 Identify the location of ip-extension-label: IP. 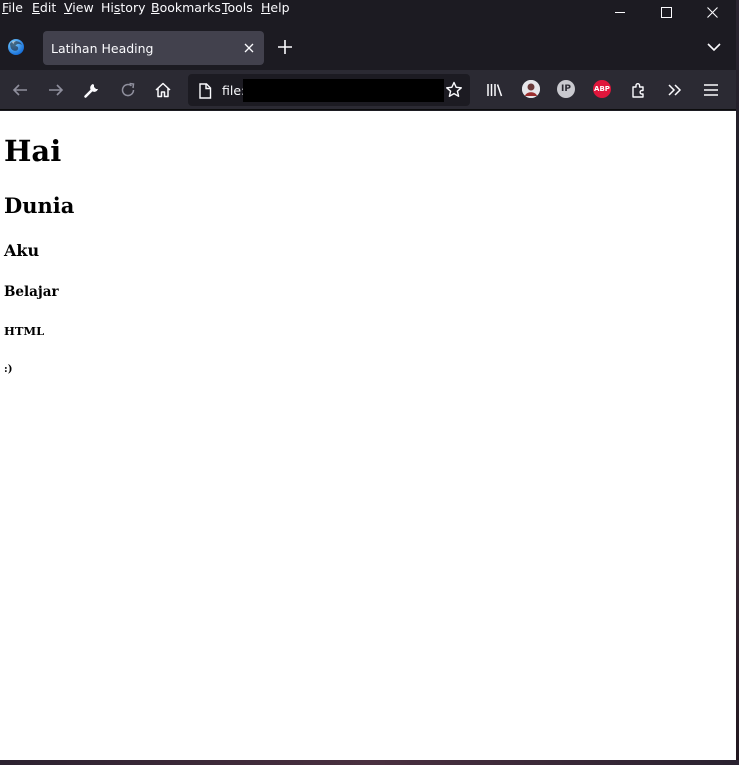
(566, 89).